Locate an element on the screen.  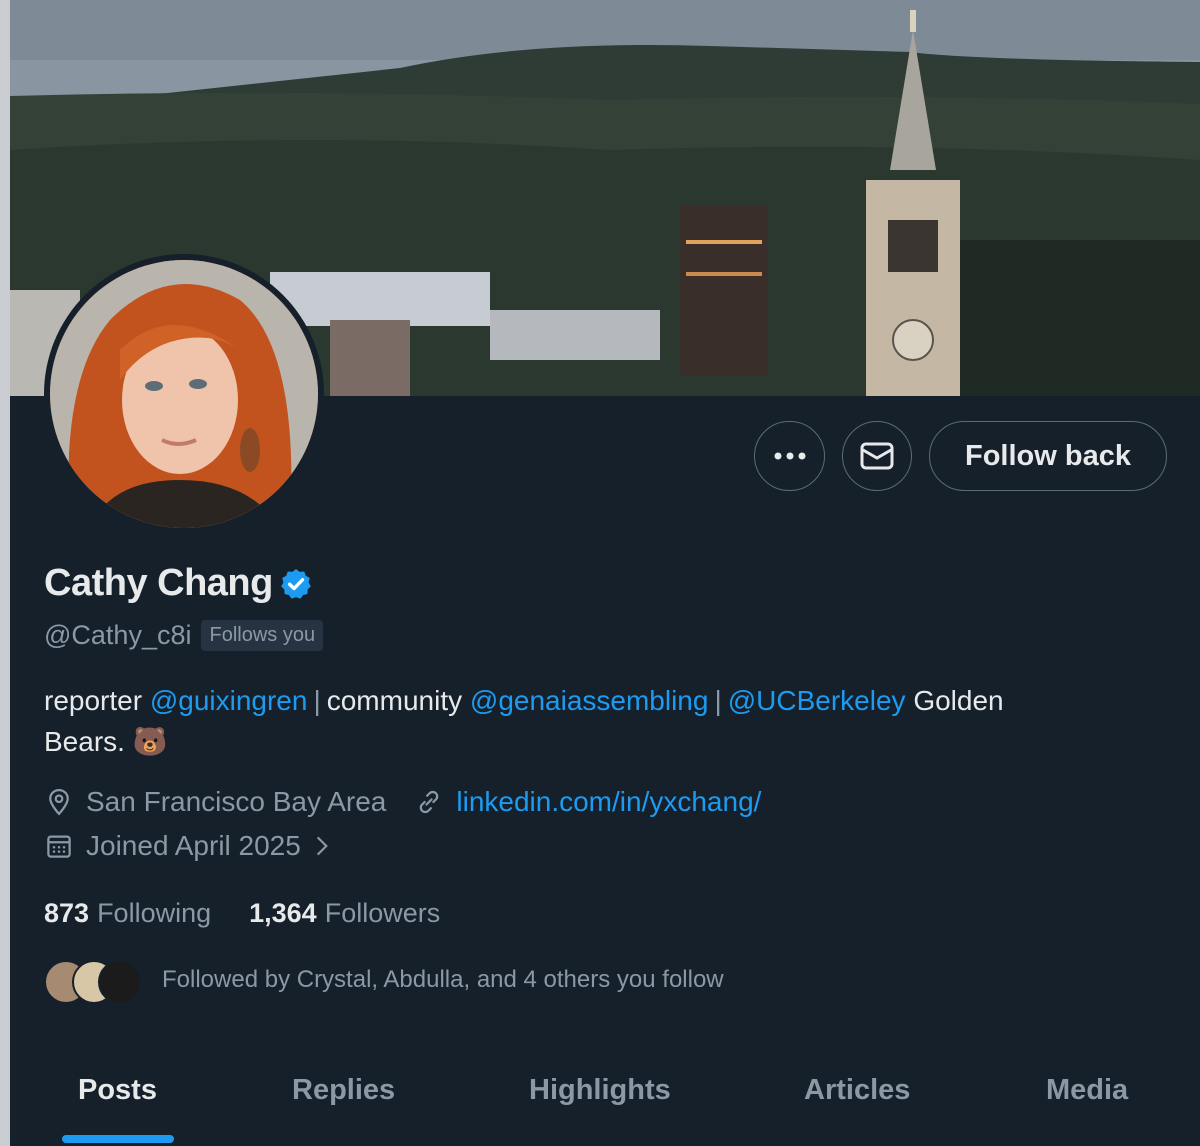
chevron-right-icon is located at coordinates (322, 846).